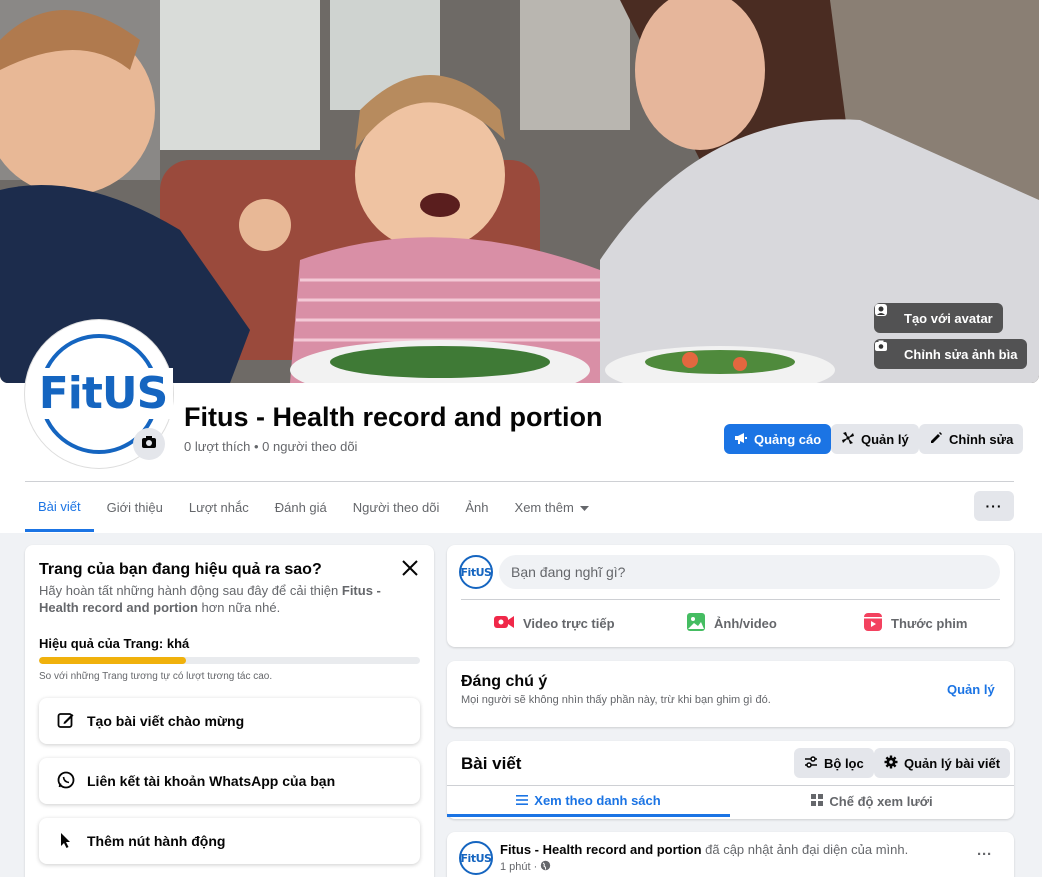  What do you see at coordinates (696, 623) in the screenshot?
I see `photo-icon` at bounding box center [696, 623].